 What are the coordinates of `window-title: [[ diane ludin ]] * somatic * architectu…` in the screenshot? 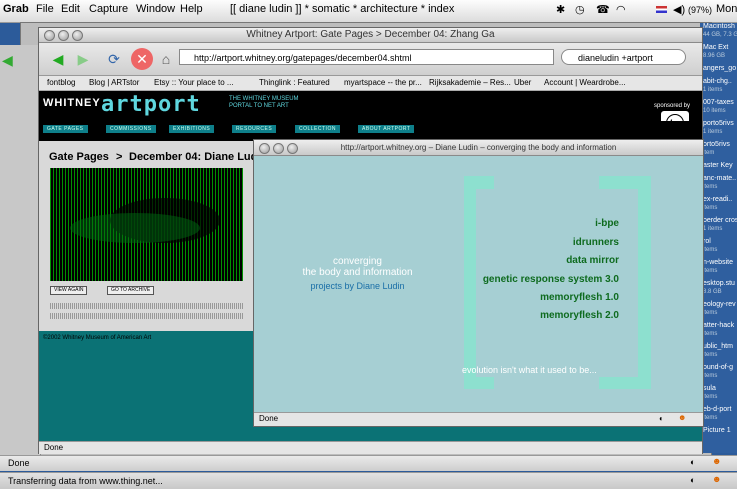 It's located at (342, 9).